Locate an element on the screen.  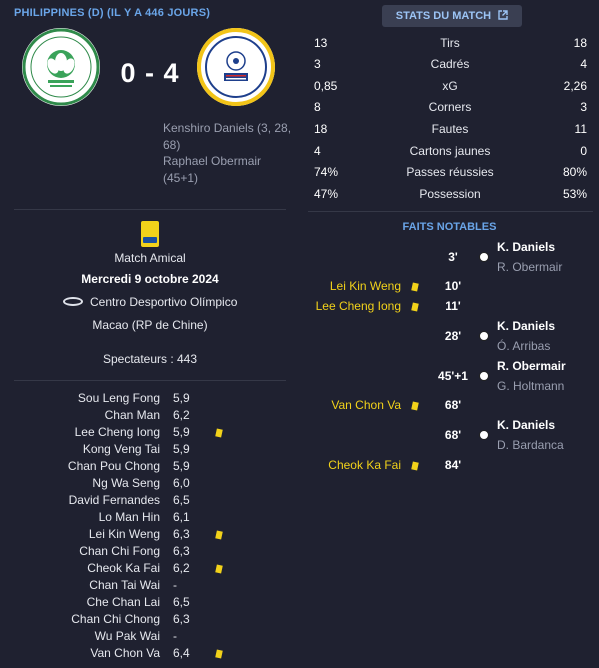
lineup-row: Chan Chi Fong 6,3 is located at coordinates (150, 550).